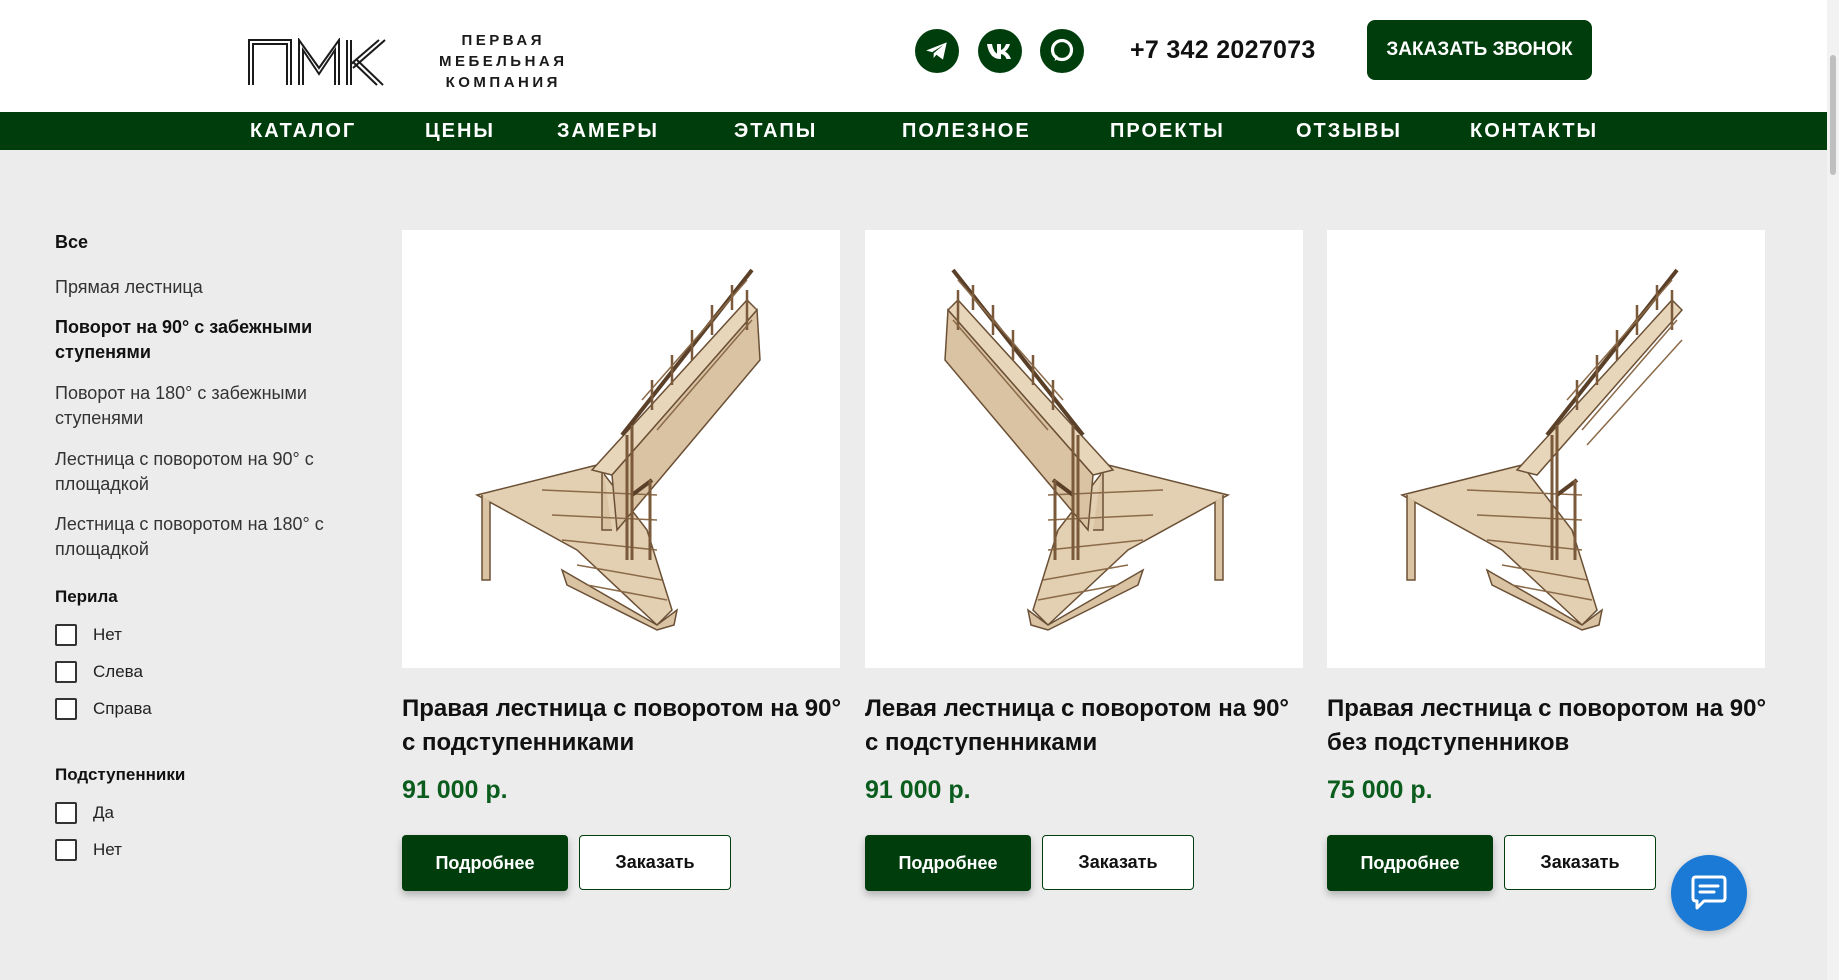  I want to click on checkbox-label: Да, so click(103, 812).